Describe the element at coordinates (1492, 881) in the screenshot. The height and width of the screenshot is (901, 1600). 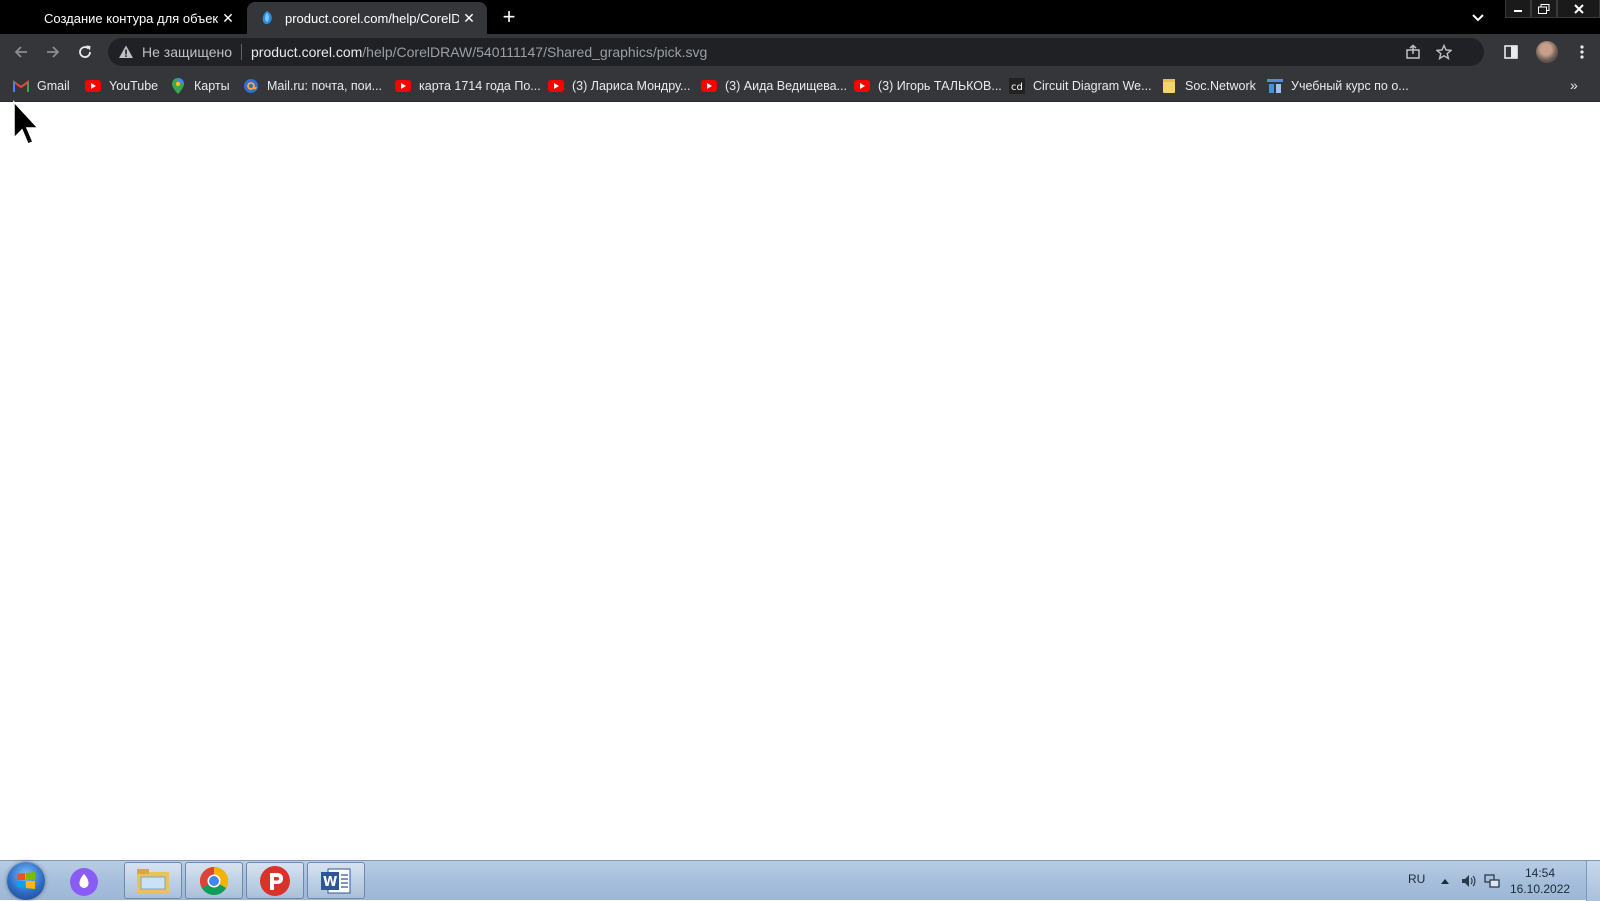
I see `network-icon` at that location.